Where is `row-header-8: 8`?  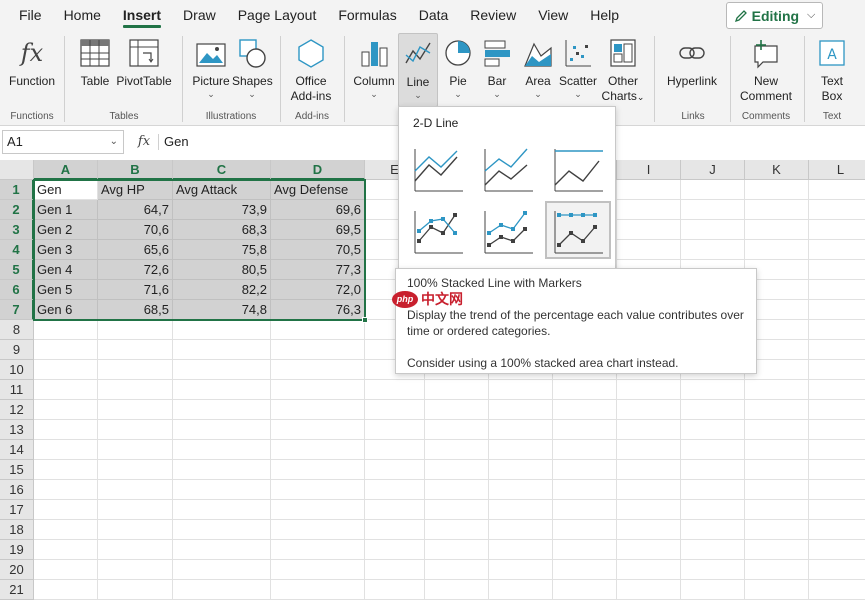 row-header-8: 8 is located at coordinates (17, 330).